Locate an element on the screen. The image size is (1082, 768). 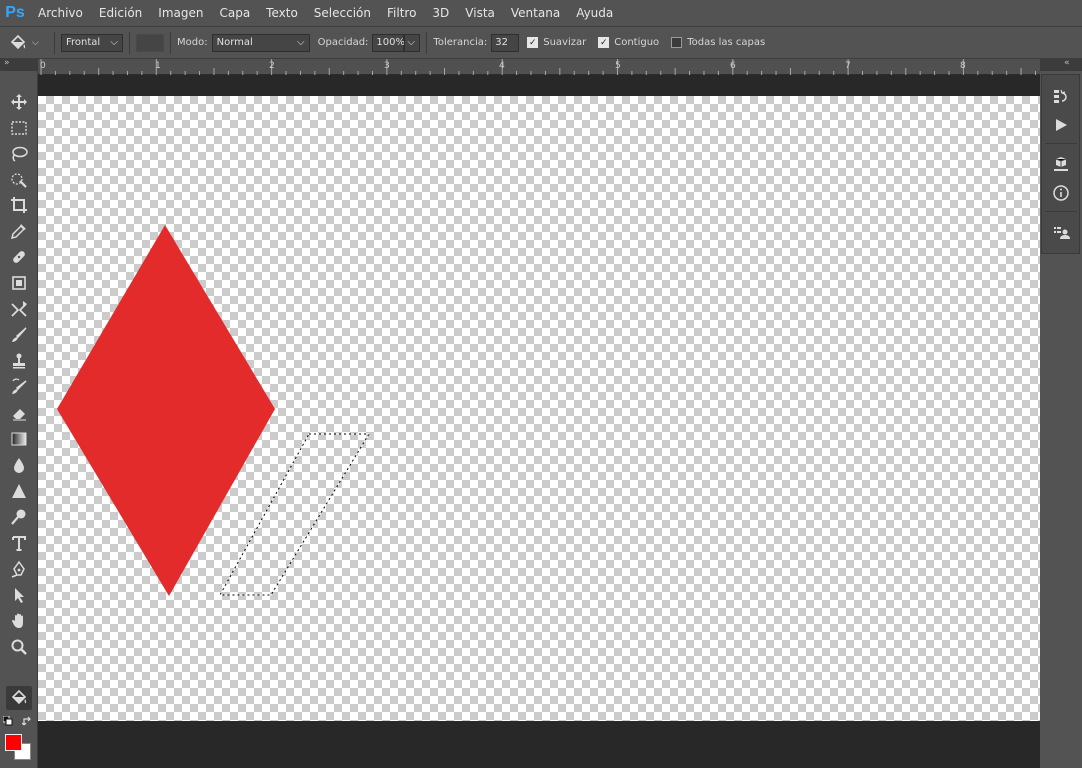
layer-comps-icon is located at coordinates (1062, 233).